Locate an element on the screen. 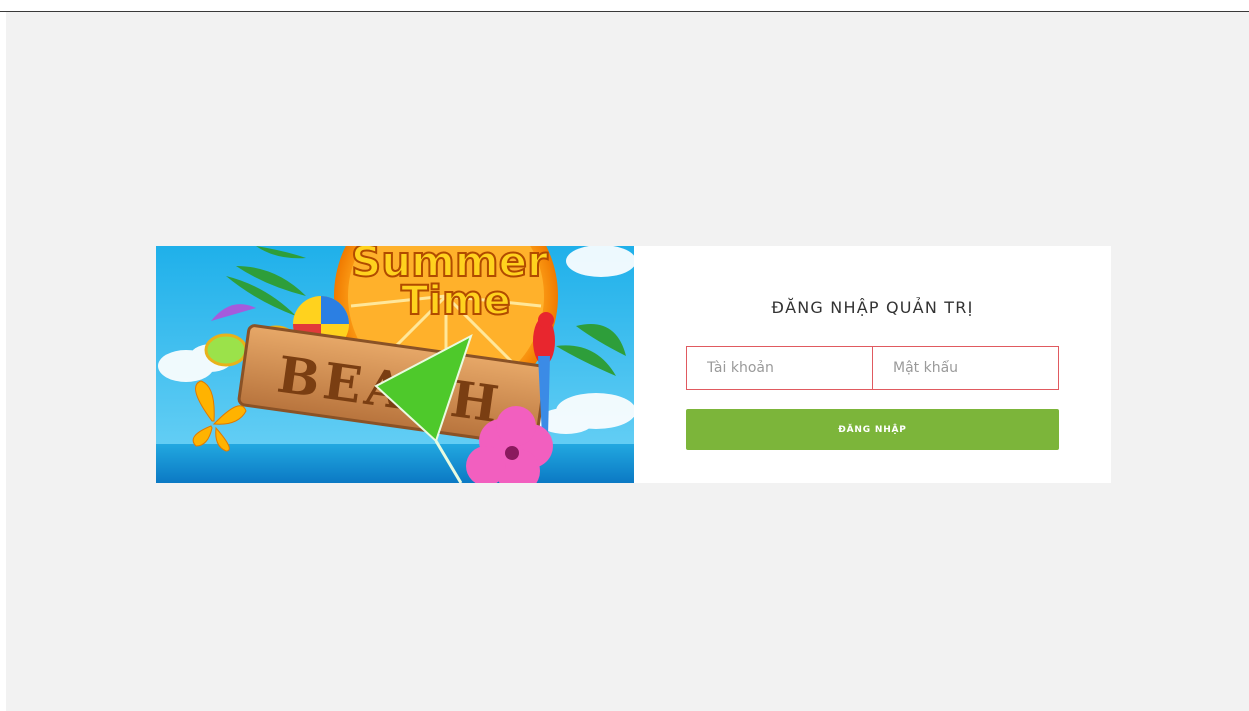  password-input is located at coordinates (965, 368).